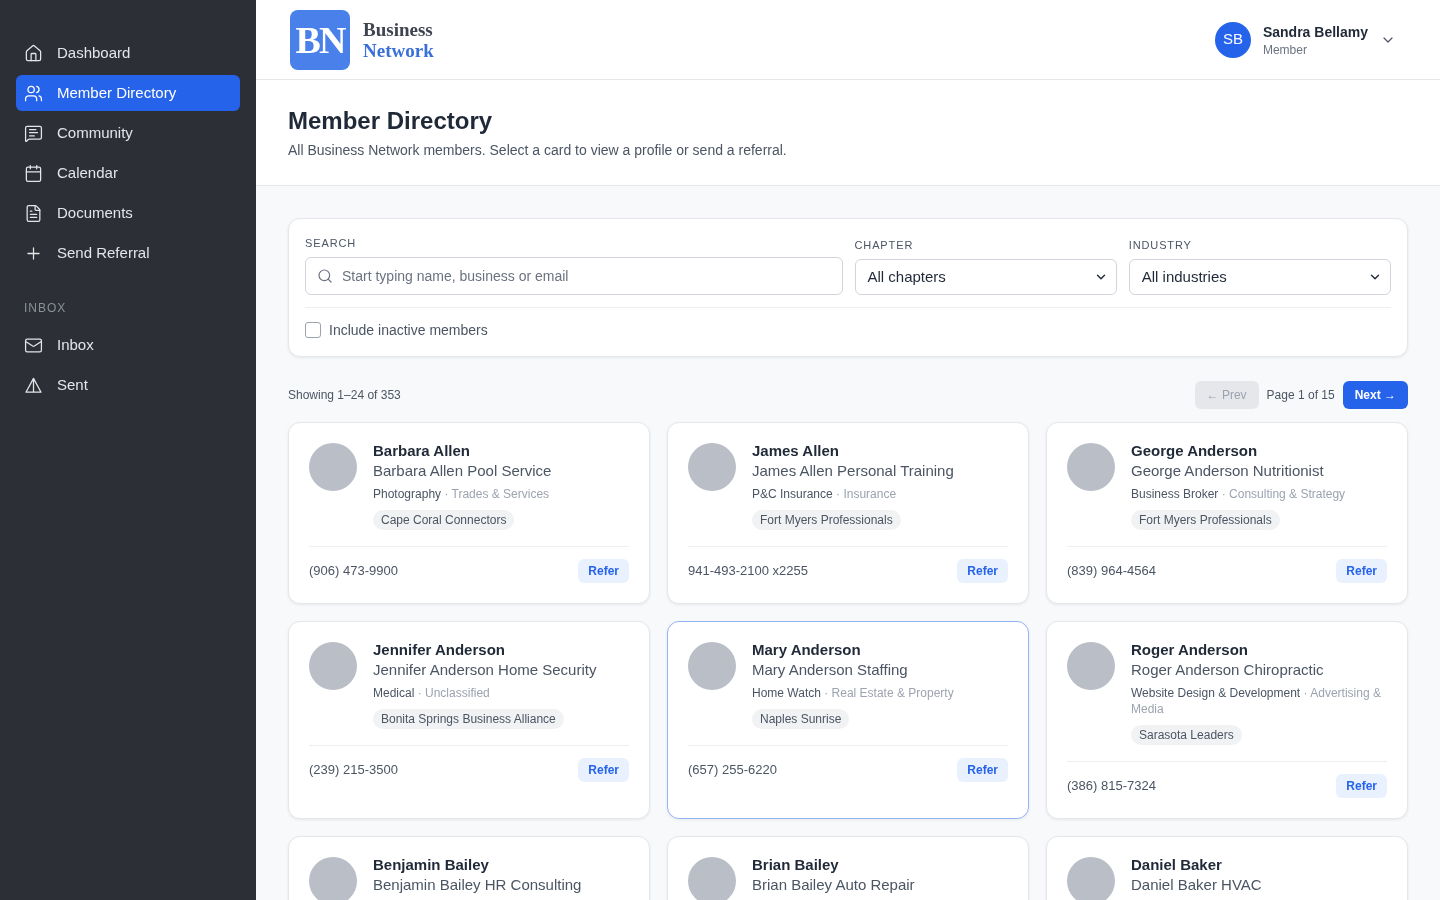  What do you see at coordinates (1196, 885) in the screenshot?
I see `business-name: Daniel Baker HVAC` at bounding box center [1196, 885].